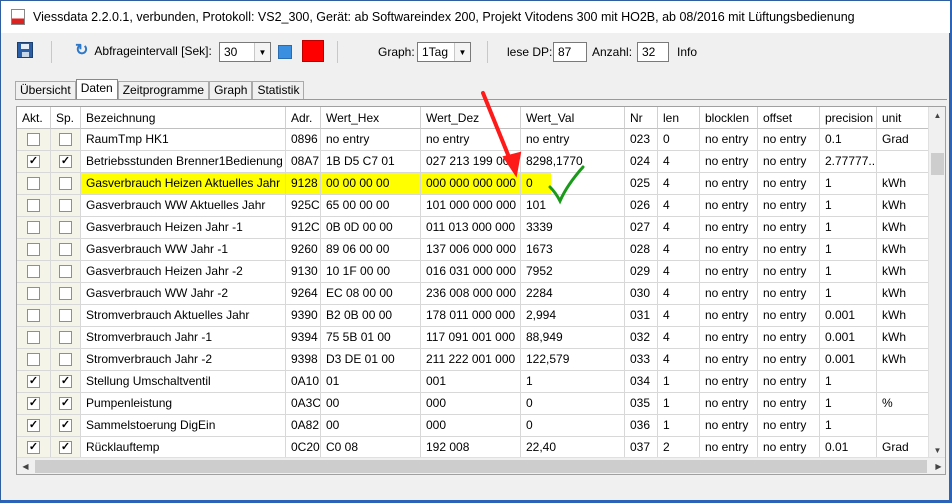 The width and height of the screenshot is (952, 503). I want to click on cell-adr: 9390, so click(303, 316).